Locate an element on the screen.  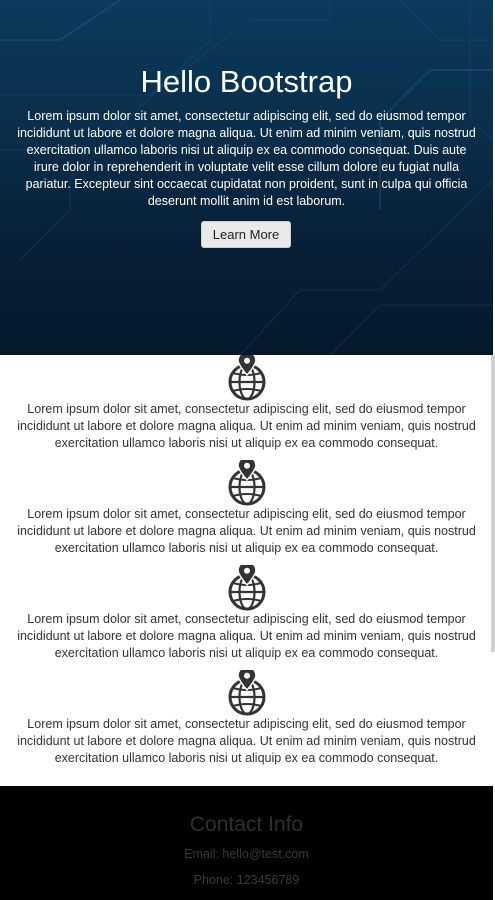
learn-more-button: Learn More is located at coordinates (246, 234).